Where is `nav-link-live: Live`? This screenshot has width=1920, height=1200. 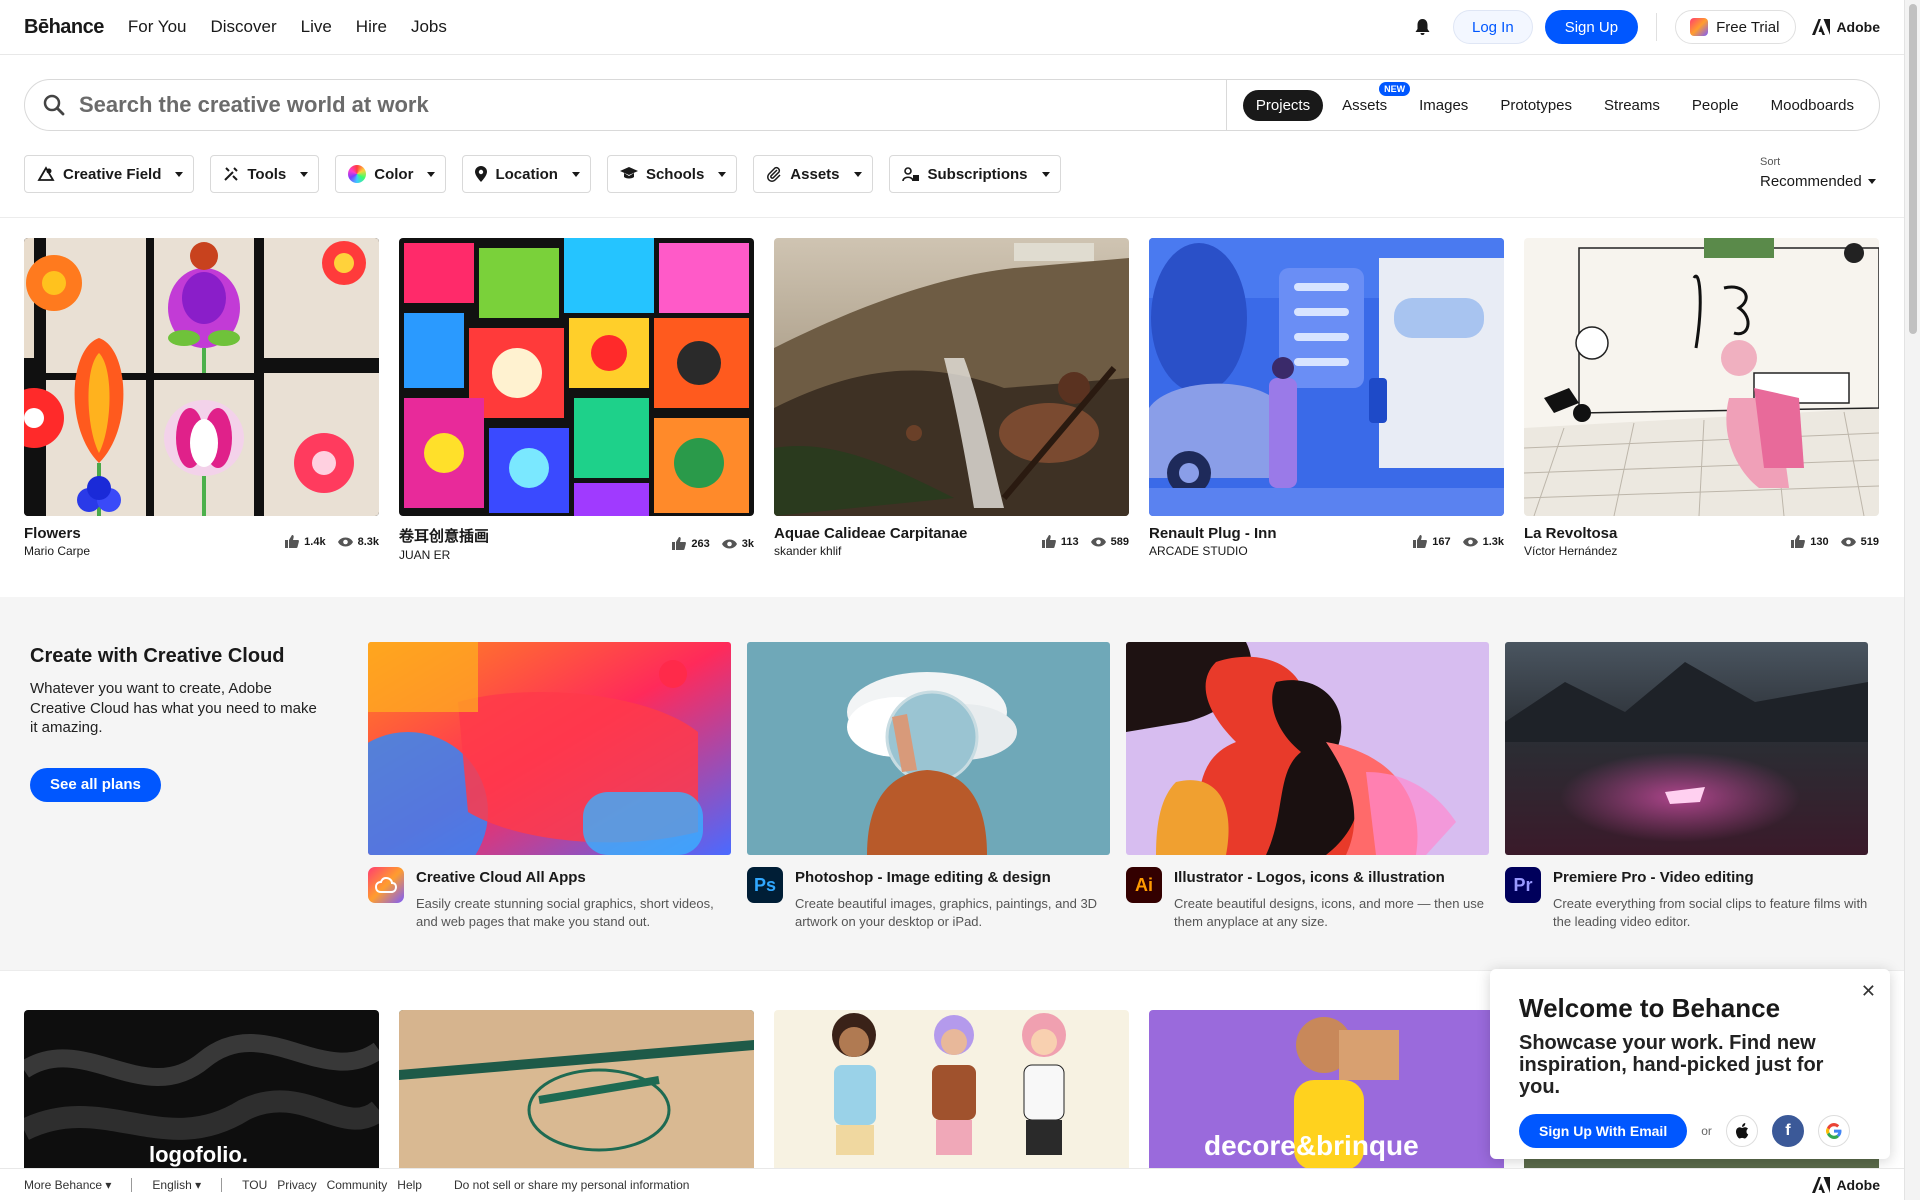 nav-link-live: Live is located at coordinates (316, 27).